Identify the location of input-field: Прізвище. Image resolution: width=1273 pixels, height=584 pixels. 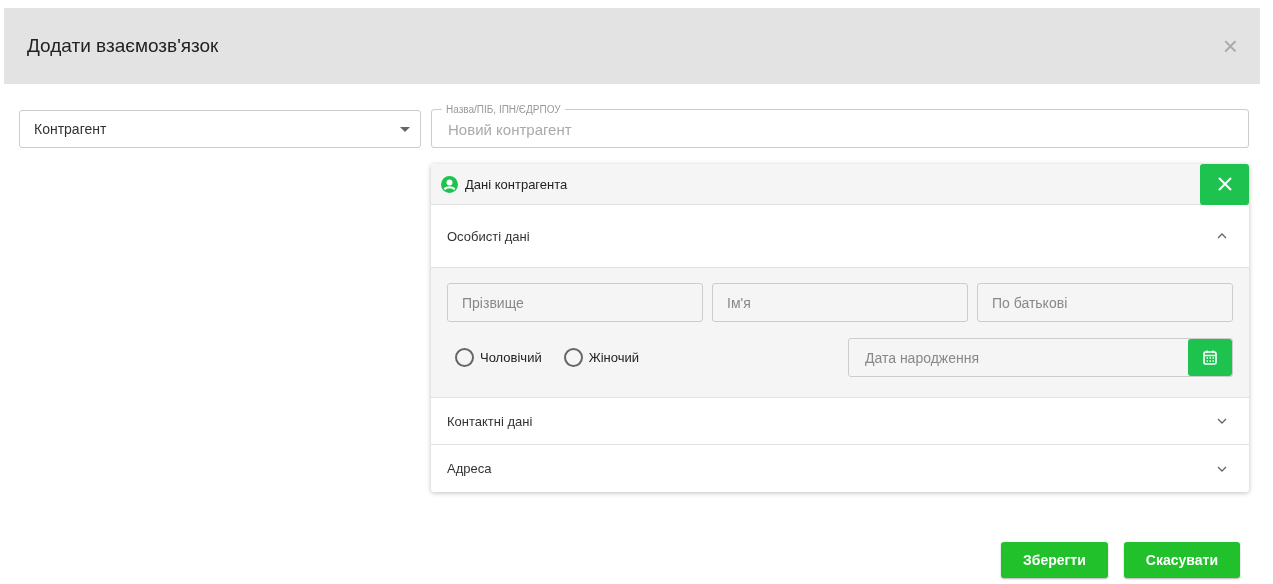
(575, 302).